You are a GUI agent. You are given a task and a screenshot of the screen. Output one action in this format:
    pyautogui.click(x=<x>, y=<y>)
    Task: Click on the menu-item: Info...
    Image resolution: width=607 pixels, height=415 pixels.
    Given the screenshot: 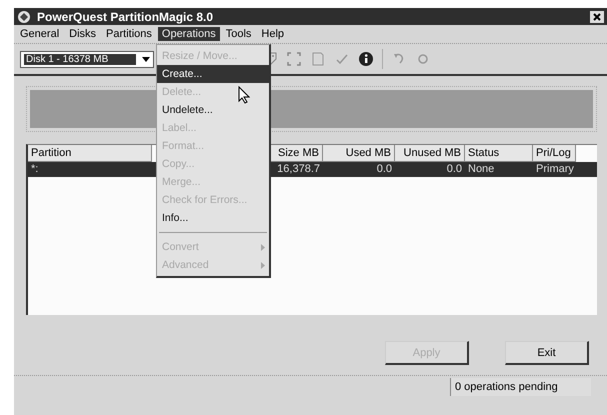 What is the action you would take?
    pyautogui.click(x=213, y=218)
    